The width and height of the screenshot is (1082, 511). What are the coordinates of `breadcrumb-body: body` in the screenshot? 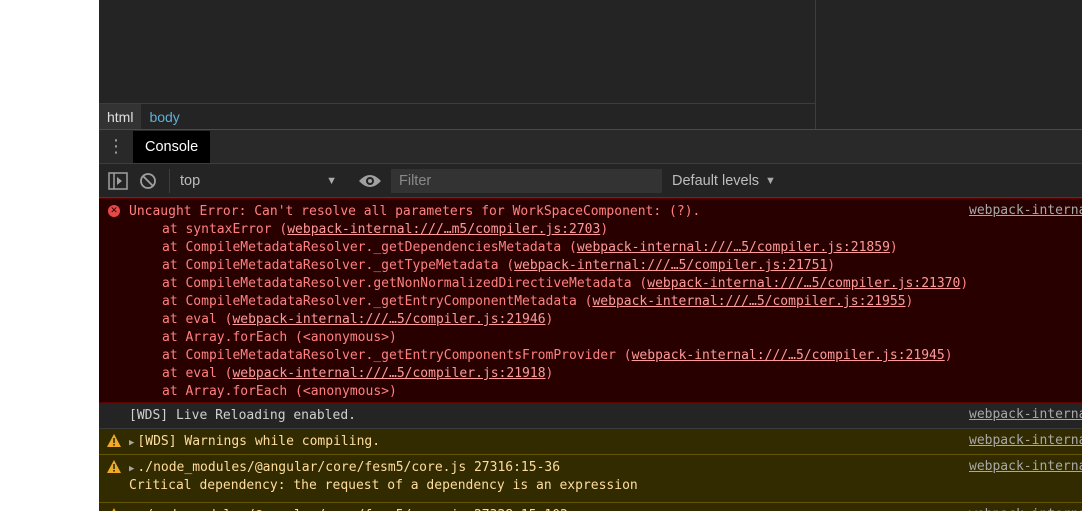 It's located at (164, 117).